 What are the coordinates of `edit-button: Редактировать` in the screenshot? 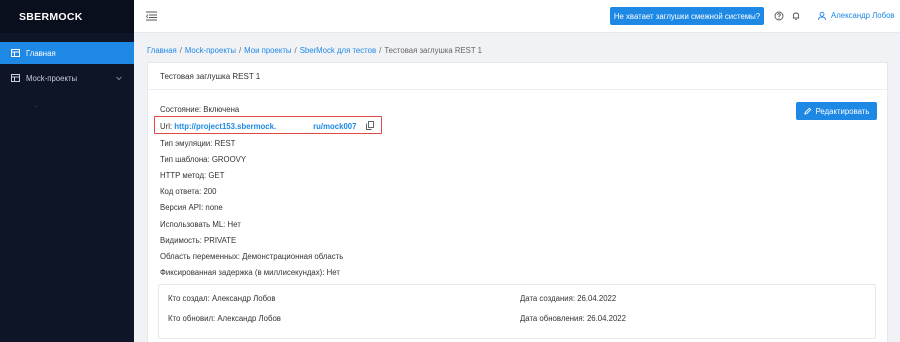 It's located at (836, 111).